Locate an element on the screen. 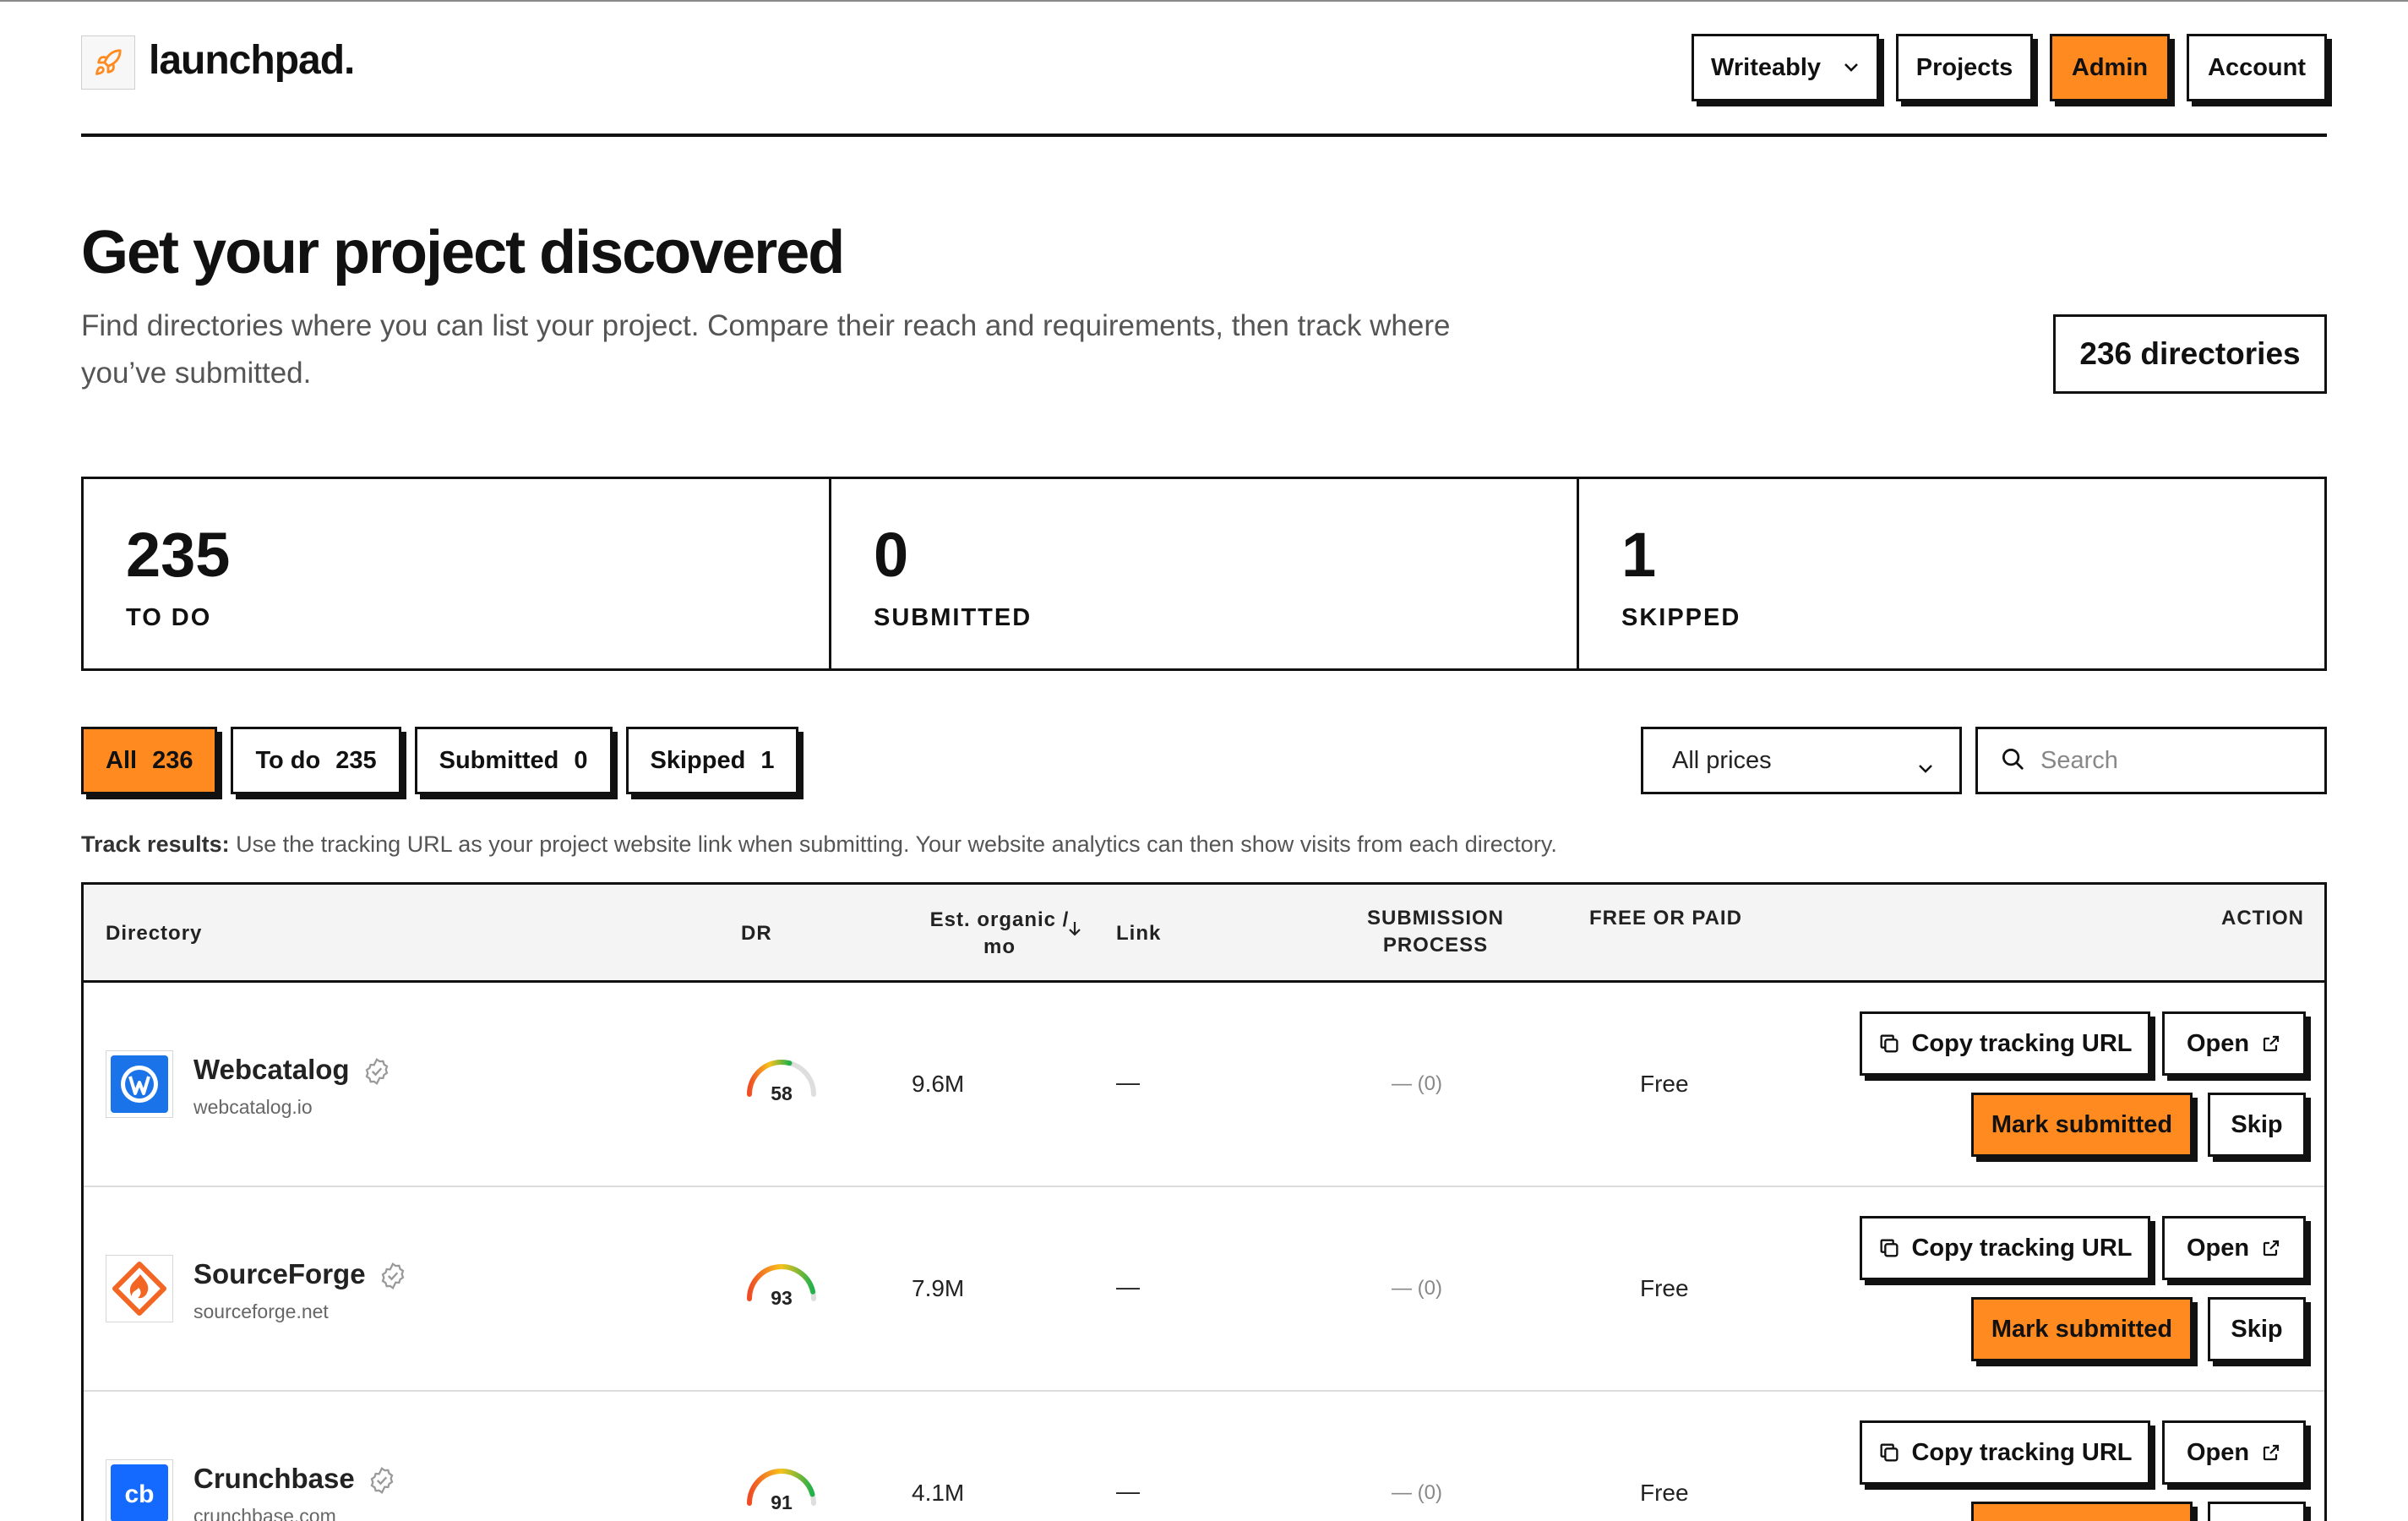 This screenshot has height=1521, width=2408. filter-skipped-button: Skipped 1 is located at coordinates (712, 760).